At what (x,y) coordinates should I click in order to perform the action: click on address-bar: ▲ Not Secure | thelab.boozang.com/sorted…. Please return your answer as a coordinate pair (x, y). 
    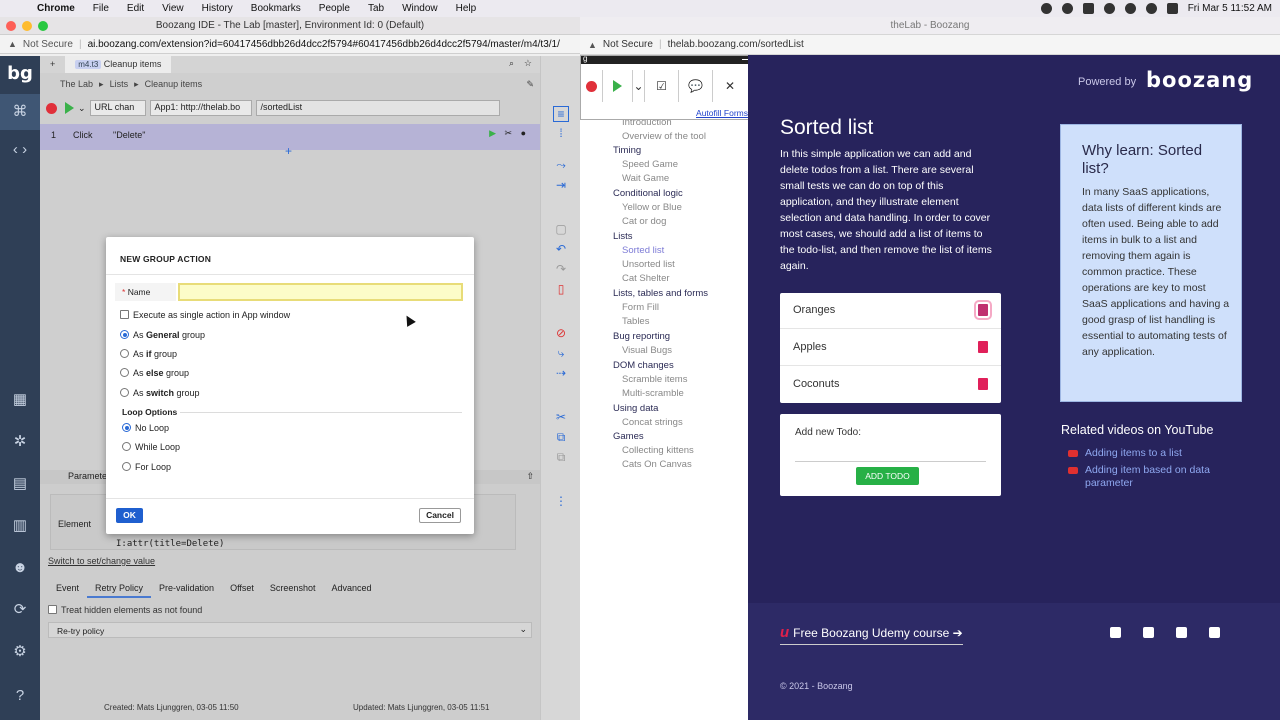
    Looking at the image, I should click on (930, 45).